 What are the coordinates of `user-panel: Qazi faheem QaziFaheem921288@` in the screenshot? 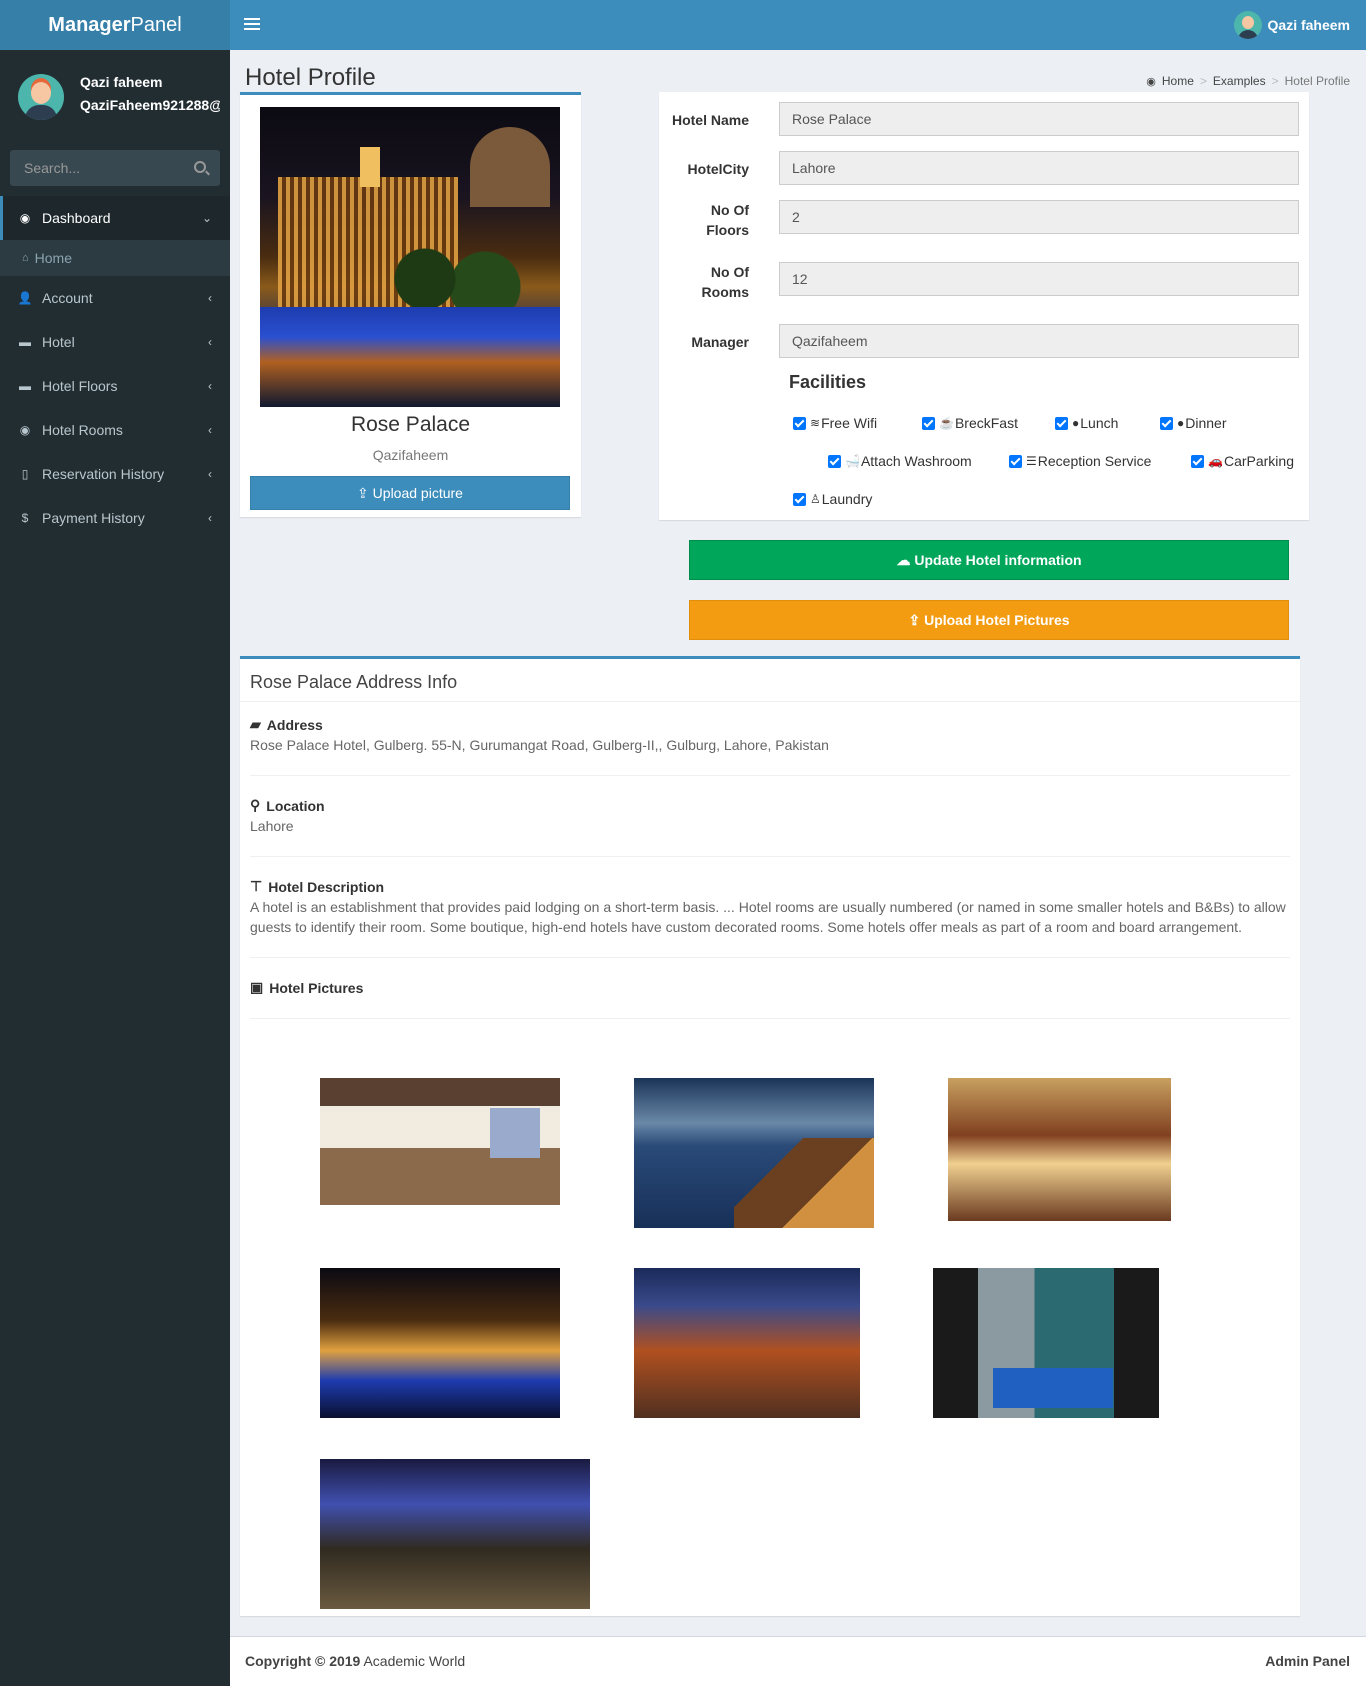 It's located at (115, 94).